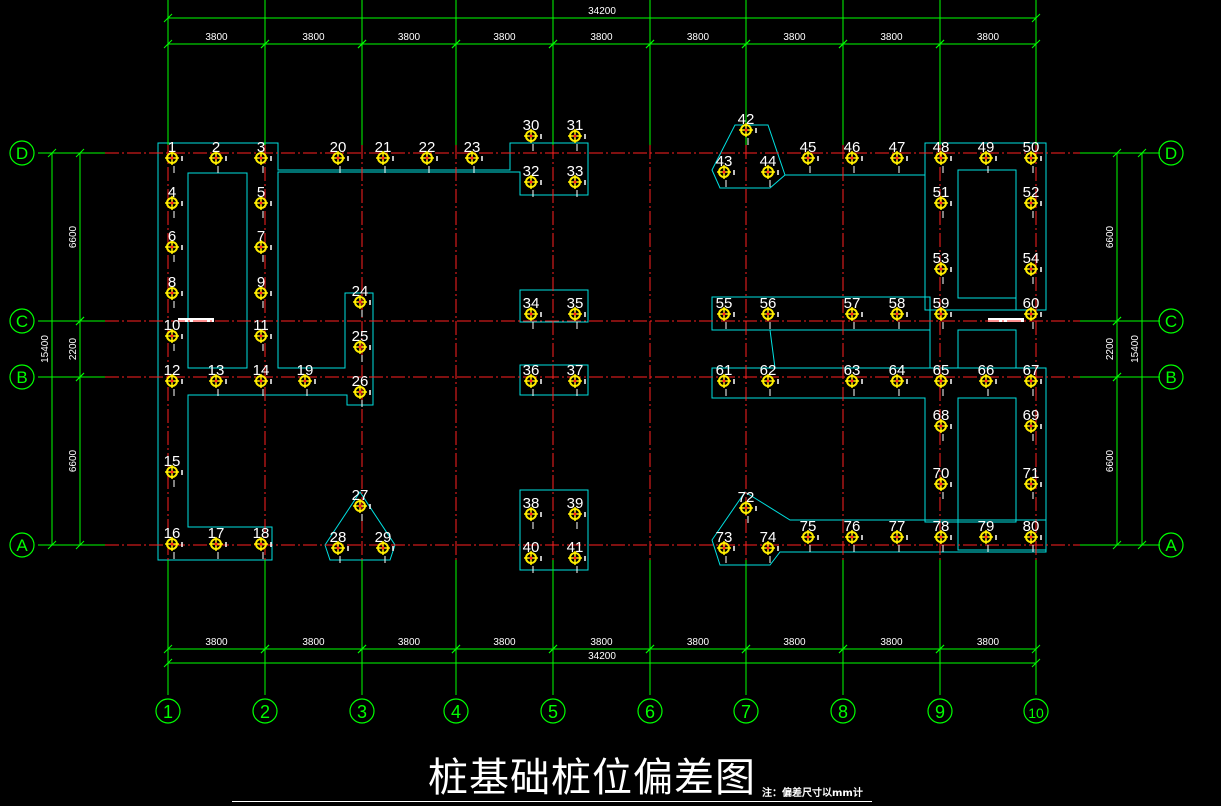  I want to click on pile-number: 2, so click(216, 147).